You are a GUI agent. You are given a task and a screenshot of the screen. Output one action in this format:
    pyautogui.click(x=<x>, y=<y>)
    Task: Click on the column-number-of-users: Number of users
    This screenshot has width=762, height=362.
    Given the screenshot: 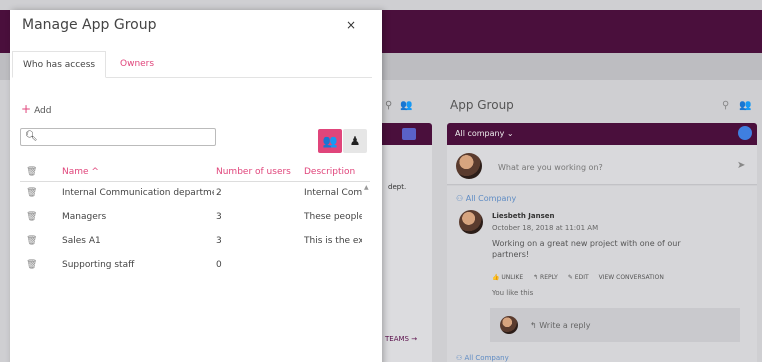 What is the action you would take?
    pyautogui.click(x=253, y=172)
    